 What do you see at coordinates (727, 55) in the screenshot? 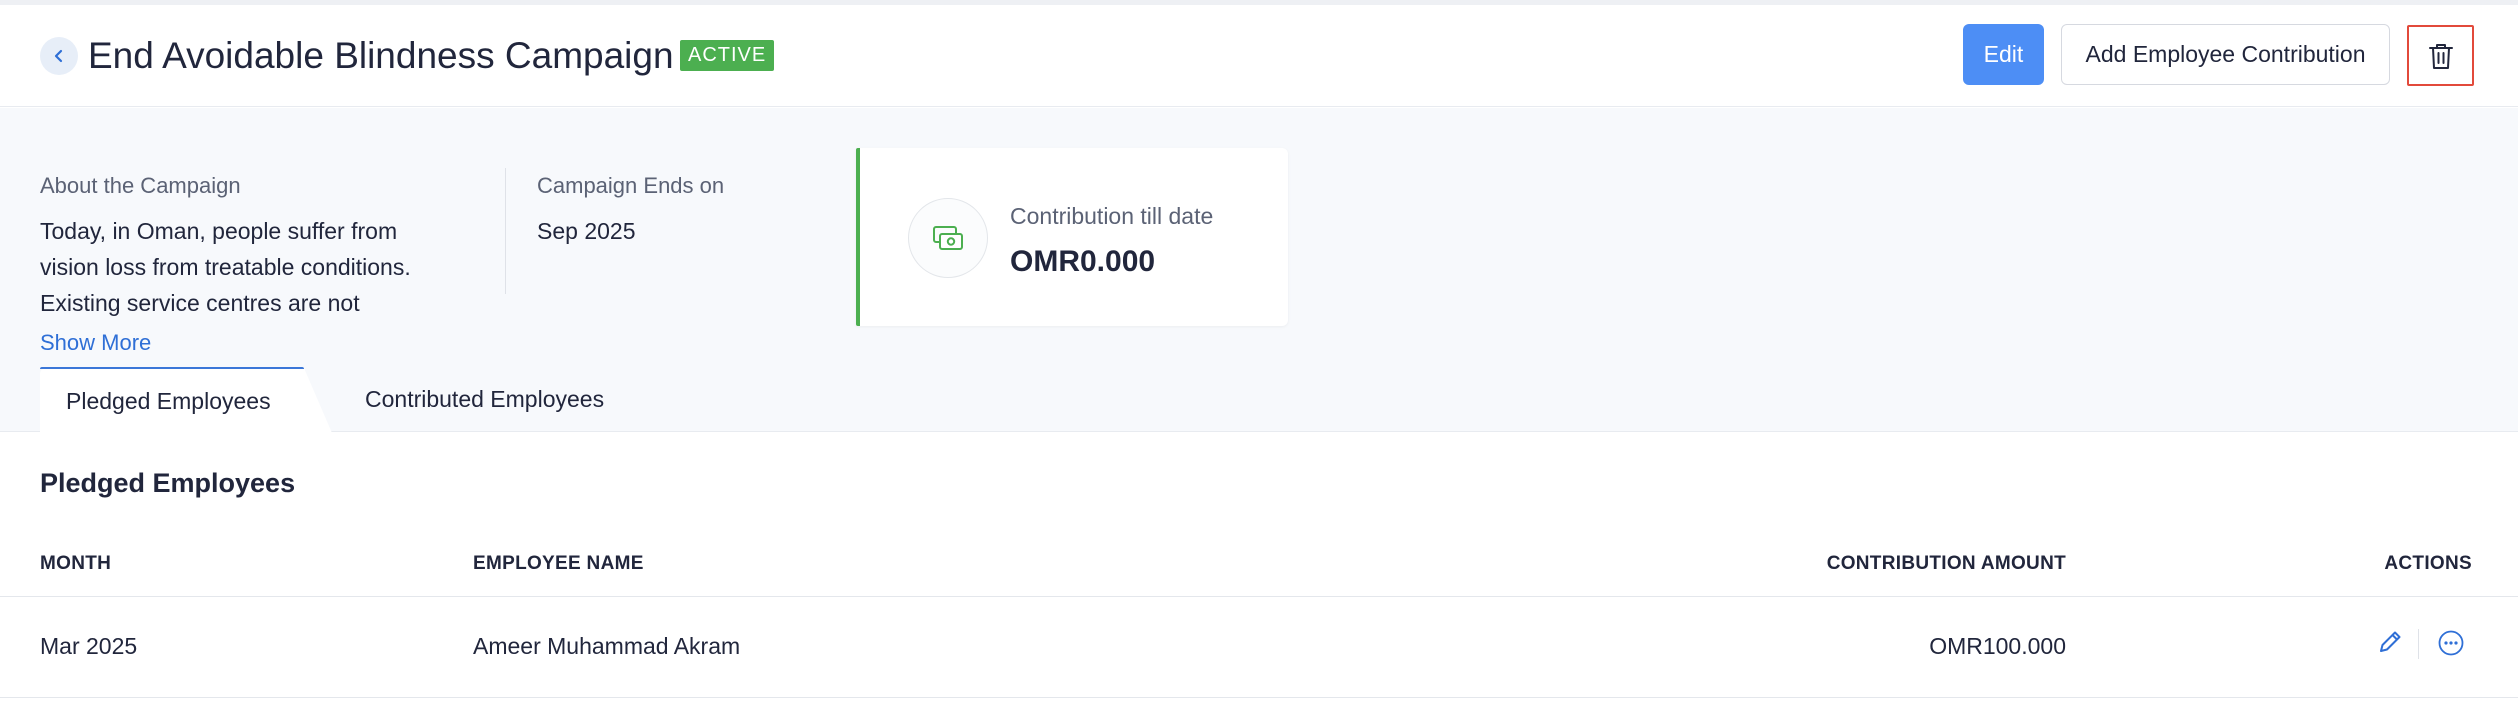
I see `status-badge: ACTIVE` at bounding box center [727, 55].